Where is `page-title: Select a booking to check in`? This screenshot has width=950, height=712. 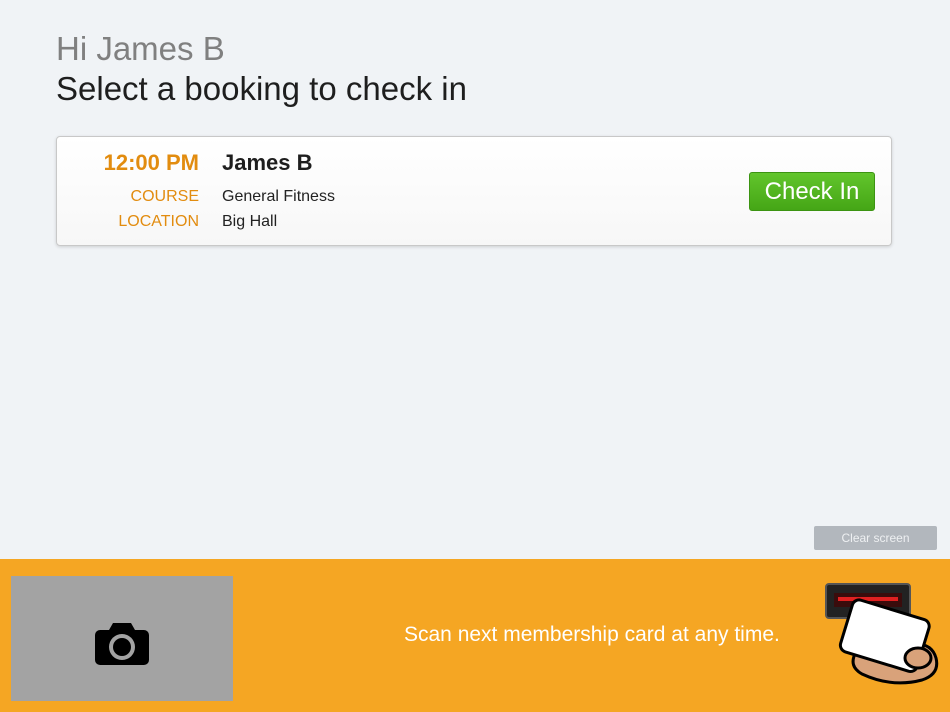 page-title: Select a booking to check in is located at coordinates (261, 88).